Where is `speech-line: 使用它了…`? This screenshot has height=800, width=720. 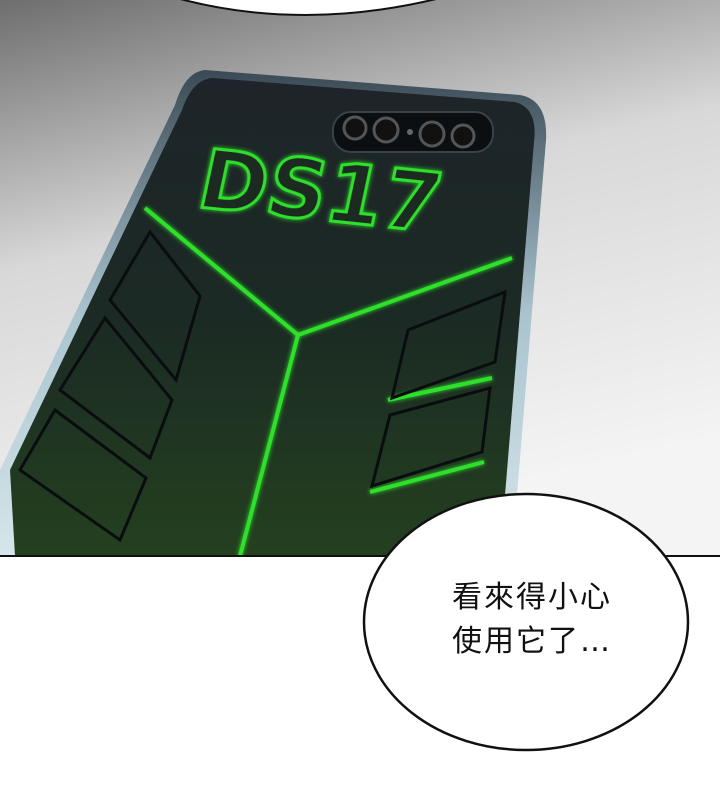
speech-line: 使用它了… is located at coordinates (532, 641).